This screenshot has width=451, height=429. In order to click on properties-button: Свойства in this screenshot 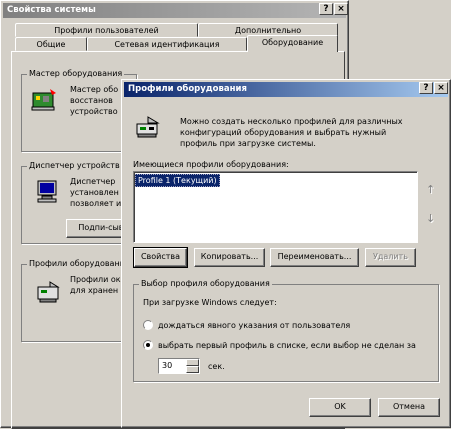, I will do `click(160, 257)`.